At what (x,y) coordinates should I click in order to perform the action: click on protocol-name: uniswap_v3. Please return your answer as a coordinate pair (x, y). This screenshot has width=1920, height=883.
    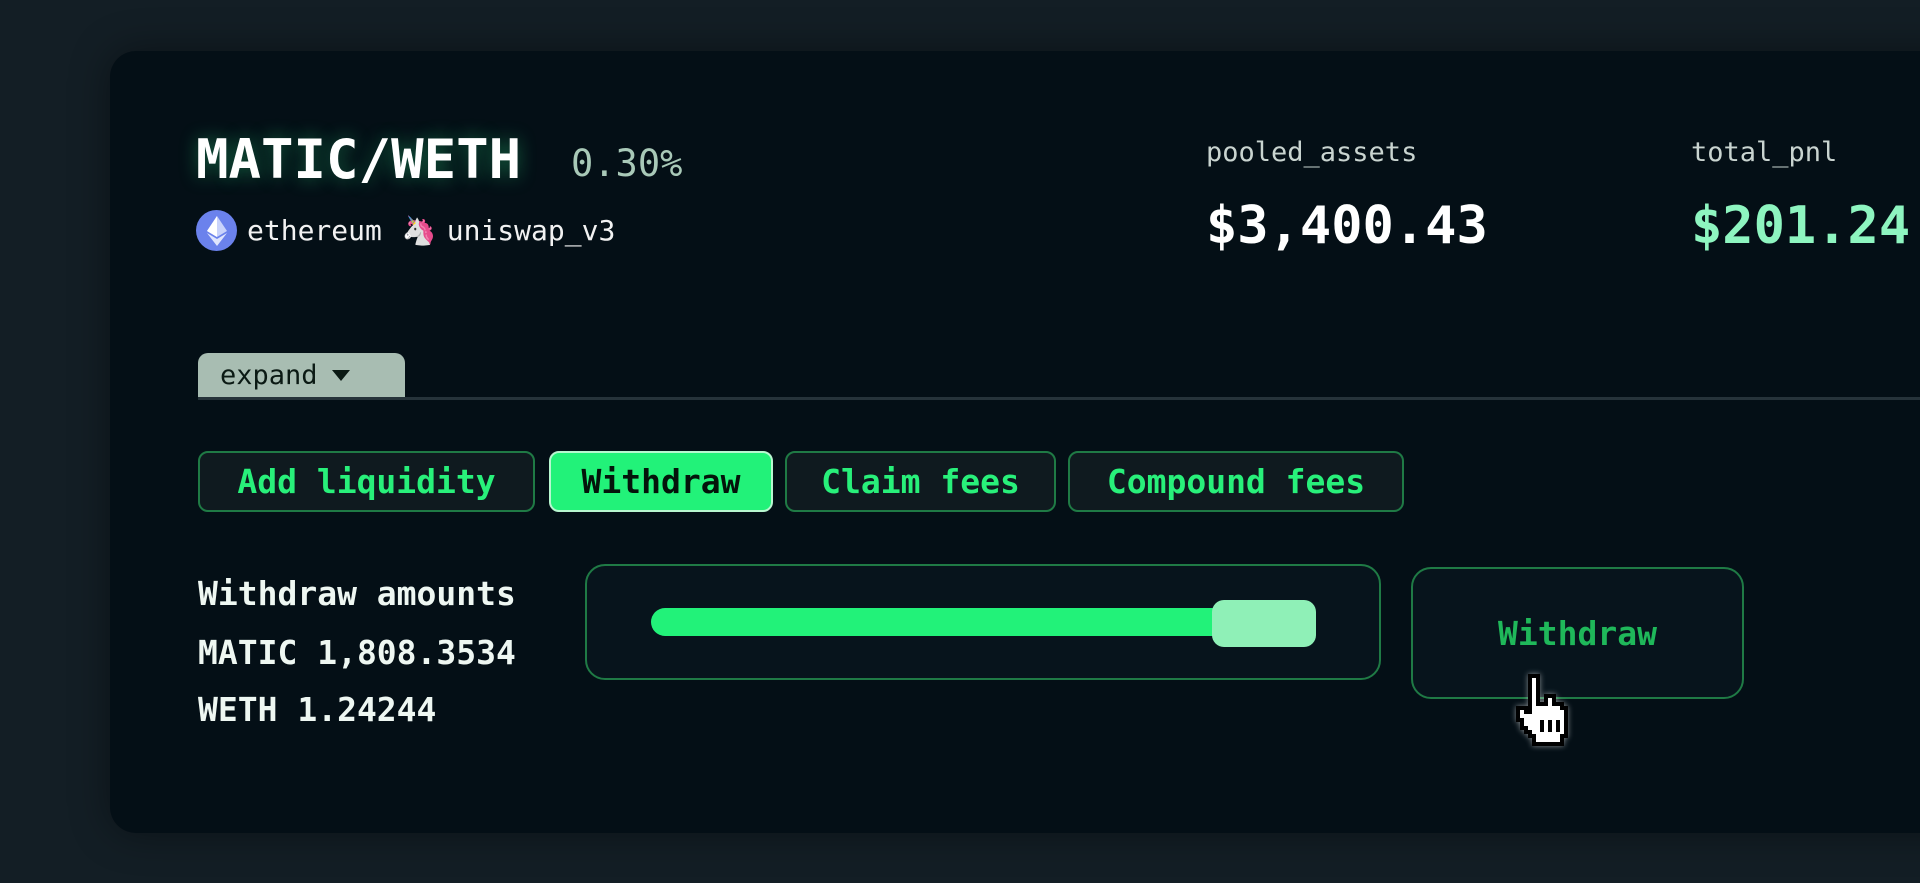
    Looking at the image, I should click on (531, 230).